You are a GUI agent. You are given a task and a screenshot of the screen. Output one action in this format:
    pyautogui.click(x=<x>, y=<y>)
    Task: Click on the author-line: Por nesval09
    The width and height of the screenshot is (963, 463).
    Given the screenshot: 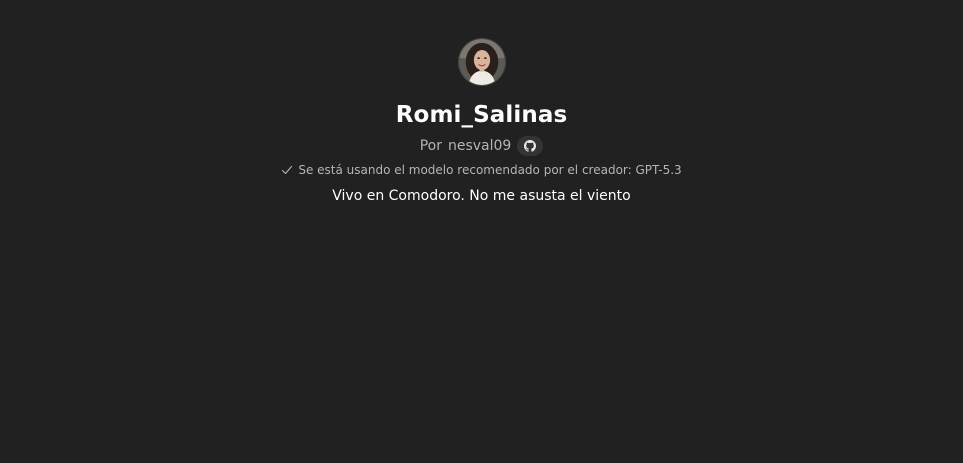 What is the action you would take?
    pyautogui.click(x=482, y=146)
    